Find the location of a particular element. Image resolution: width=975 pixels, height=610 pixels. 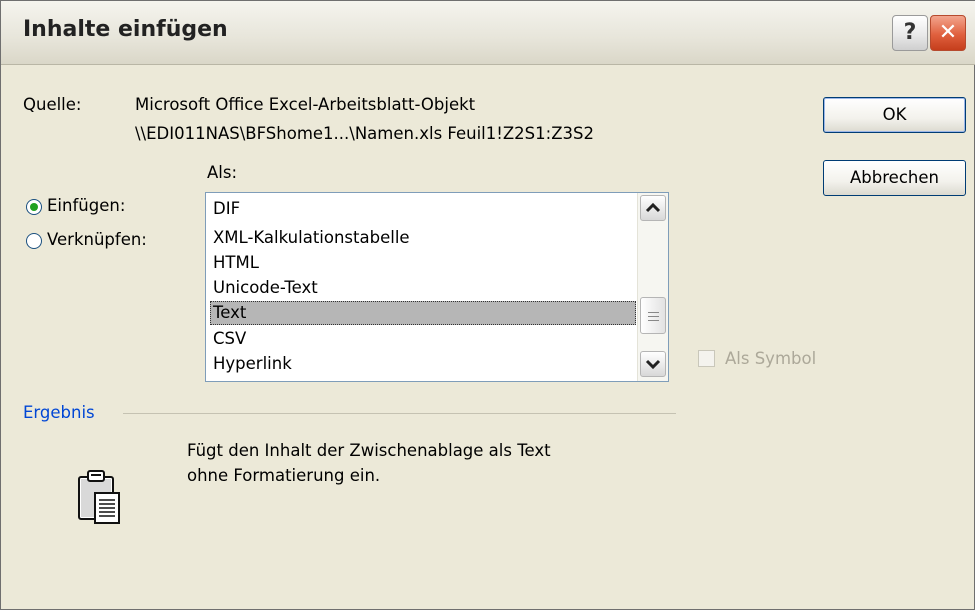

close-icon: ✕ is located at coordinates (948, 32).